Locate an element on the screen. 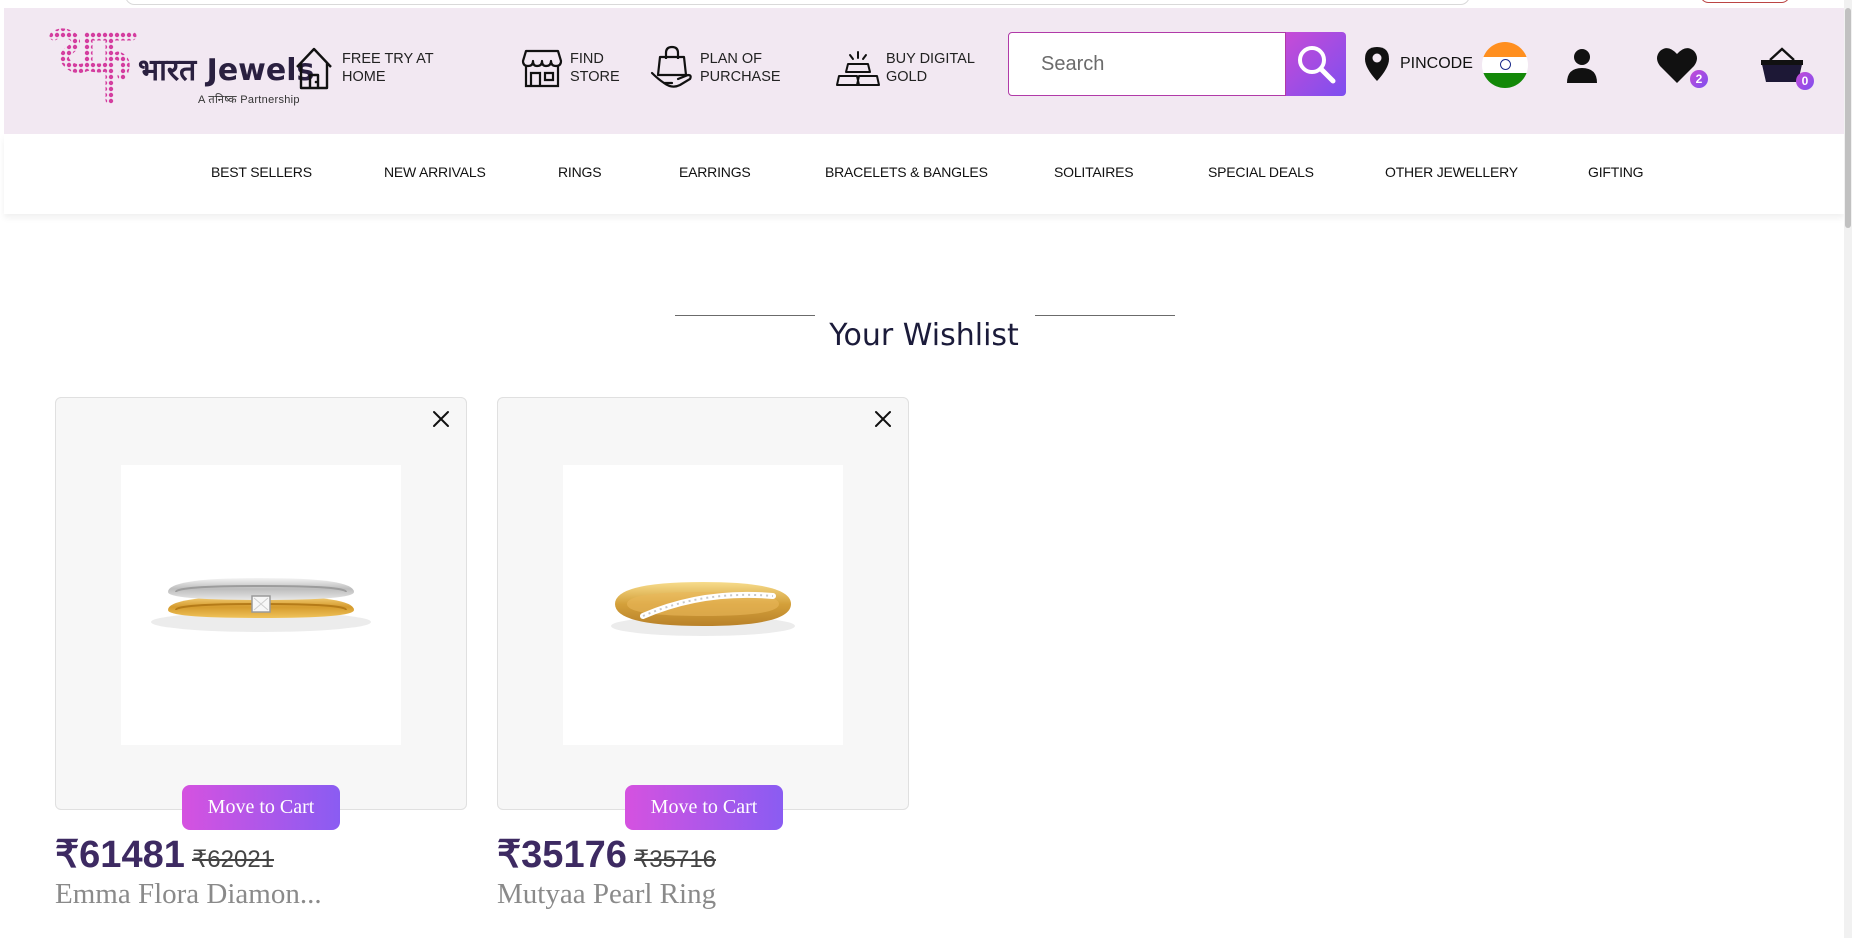 The image size is (1852, 938). page-title: Your Wishlist is located at coordinates (924, 335).